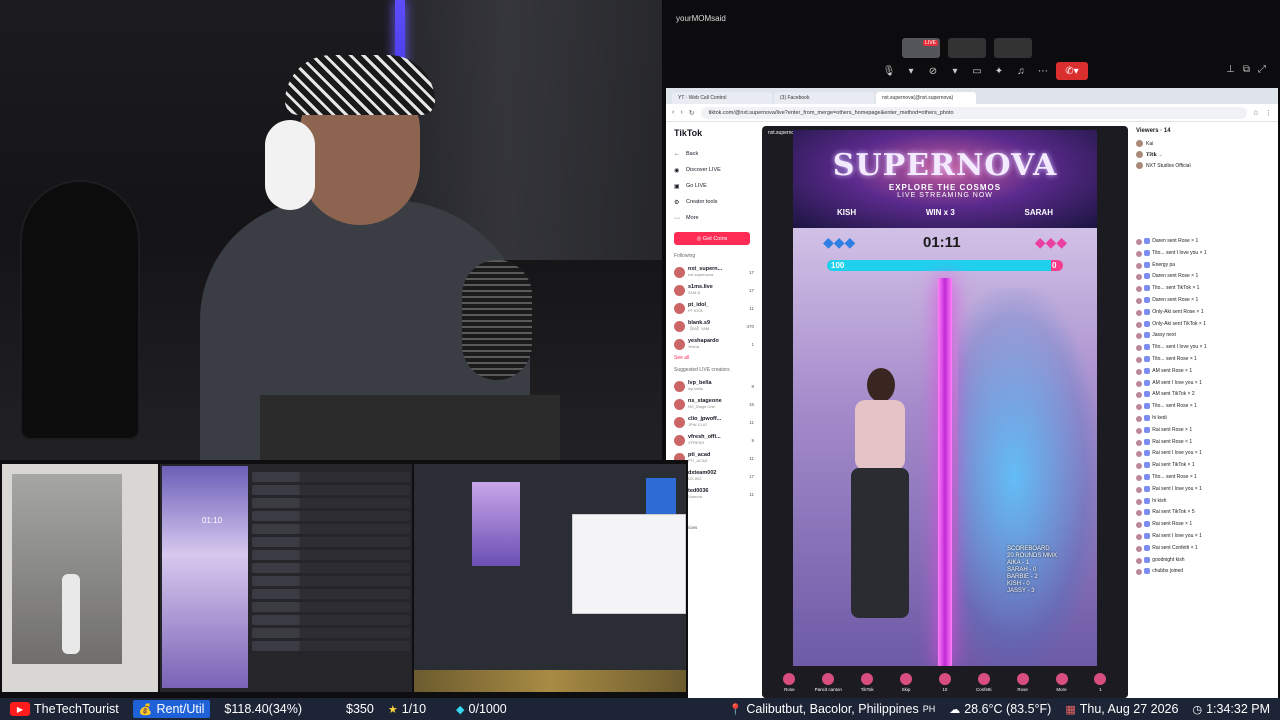  I want to click on chat-message: Rai sent TikTok × 5, so click(1205, 515).